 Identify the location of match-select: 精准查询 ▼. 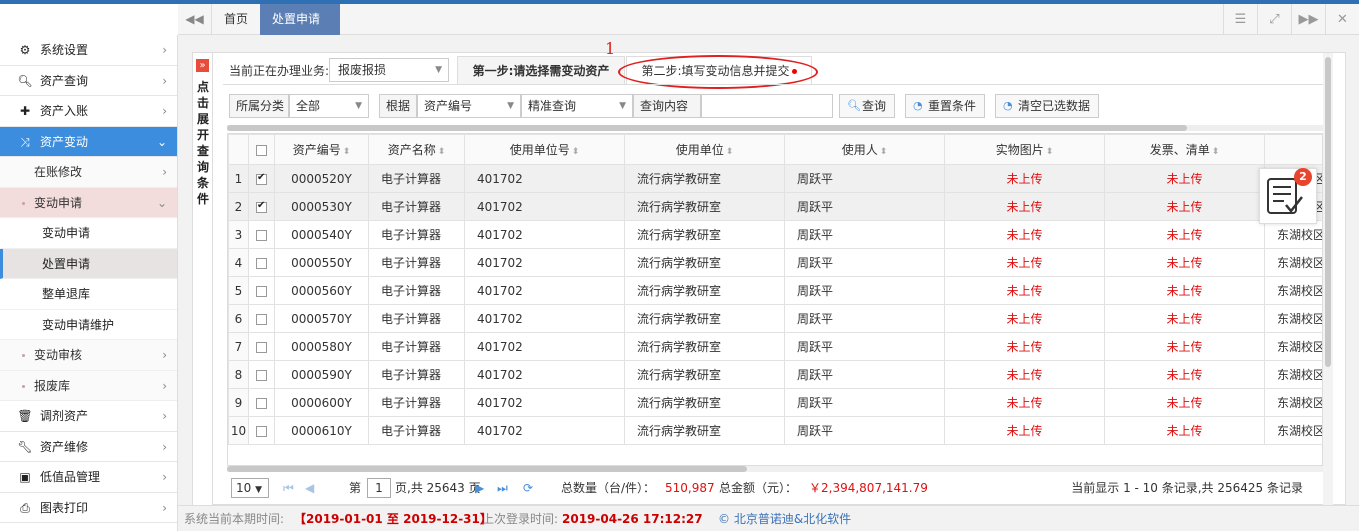
(577, 106).